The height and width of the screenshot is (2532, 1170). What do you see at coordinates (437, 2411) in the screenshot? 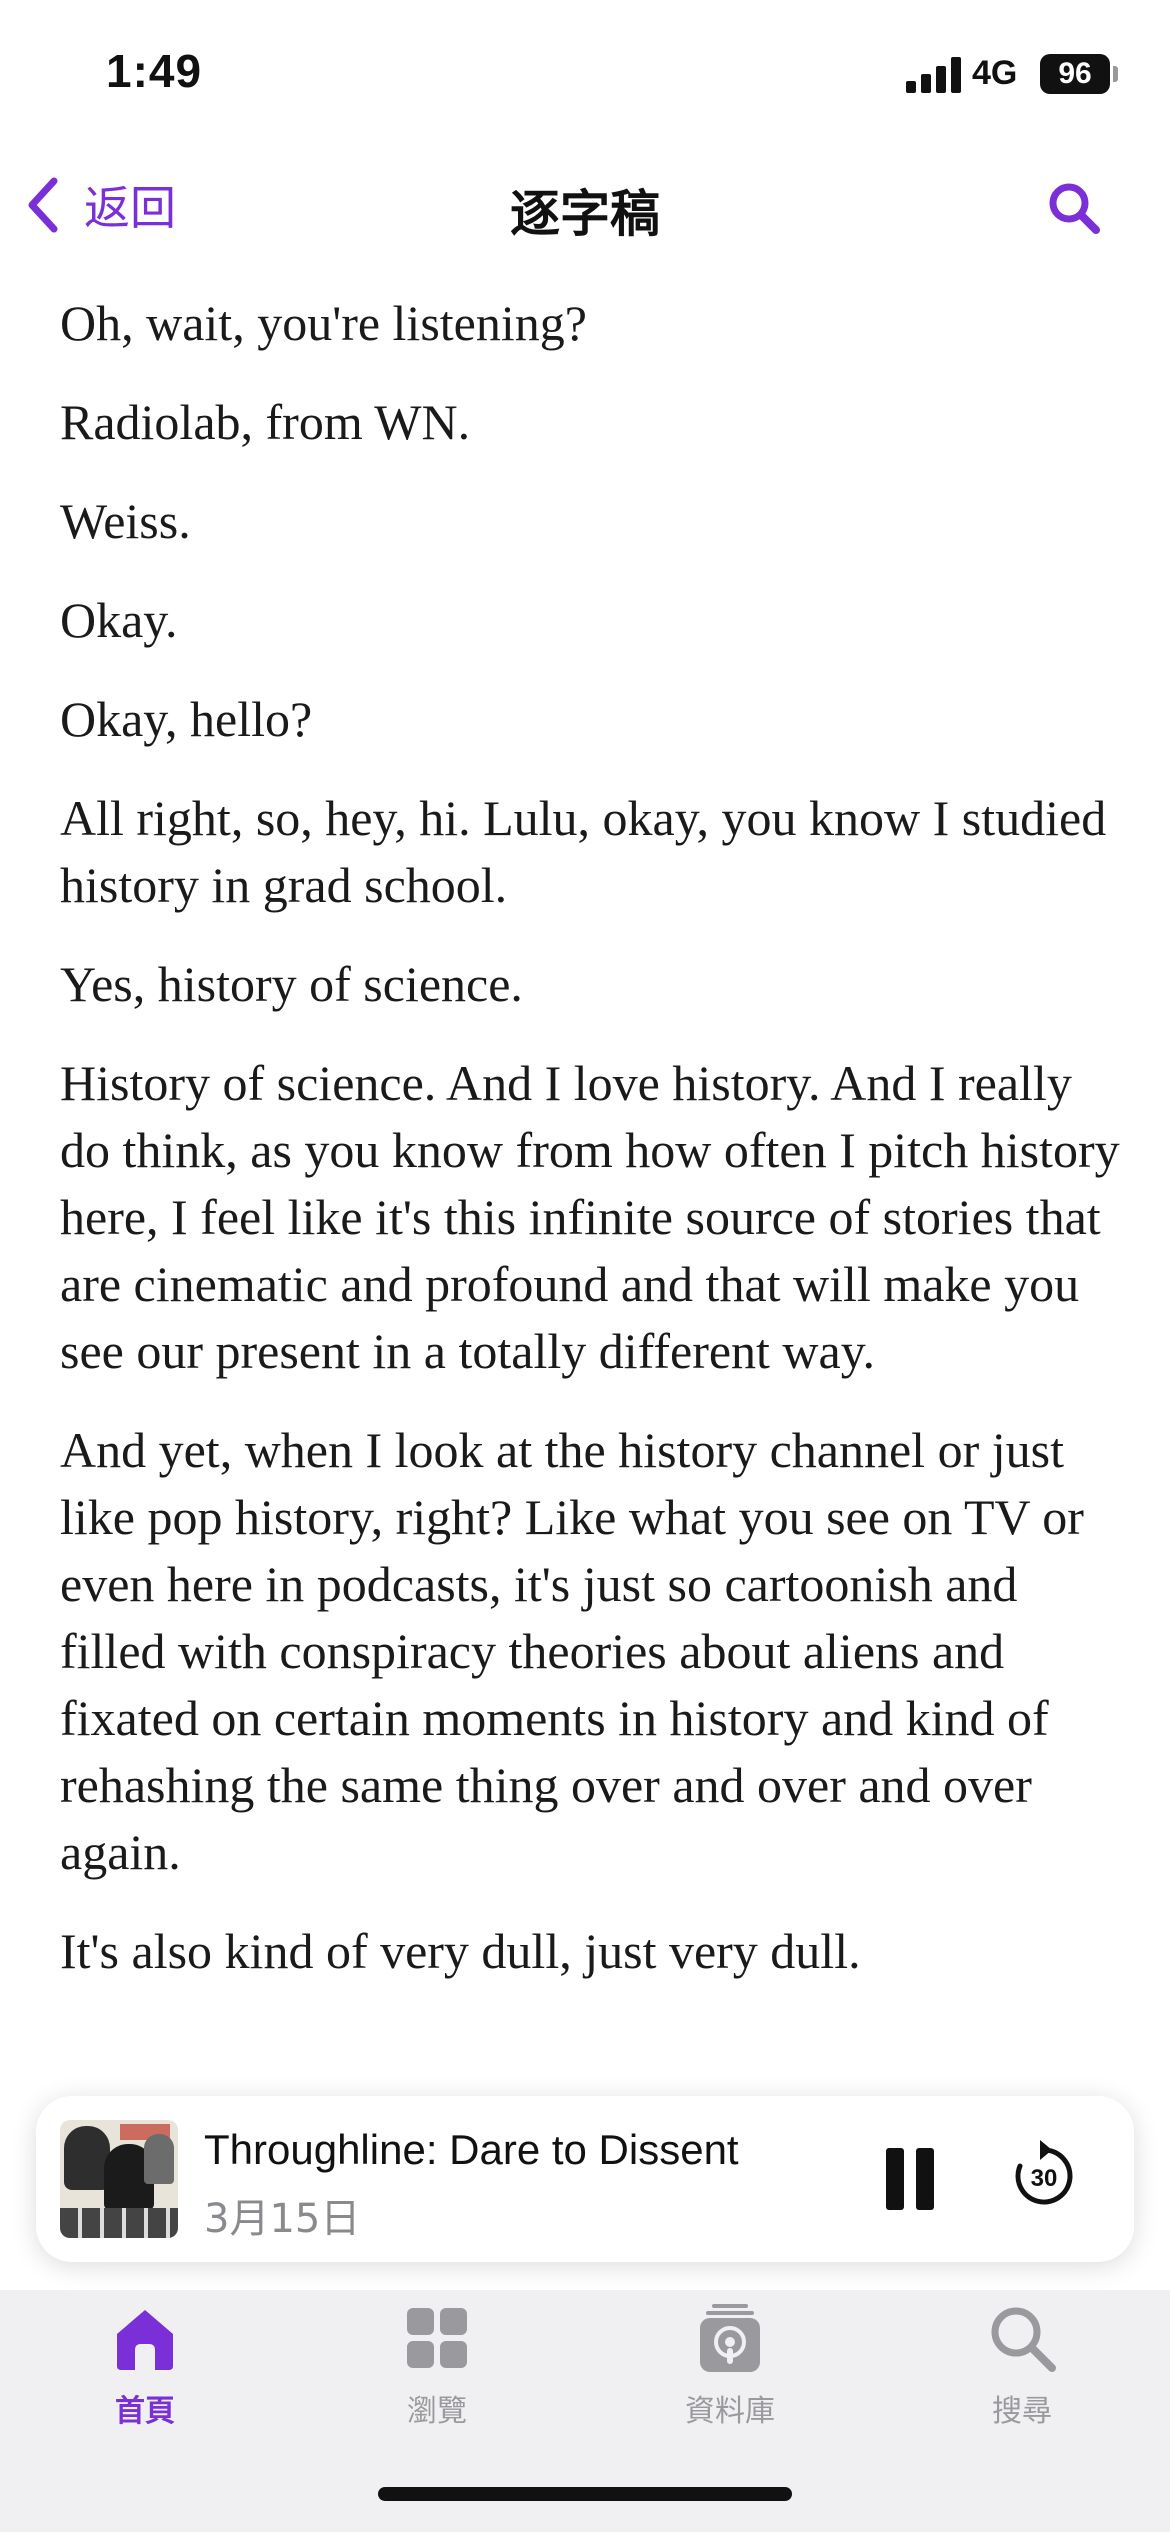
I see `tab-label: 瀏覽` at bounding box center [437, 2411].